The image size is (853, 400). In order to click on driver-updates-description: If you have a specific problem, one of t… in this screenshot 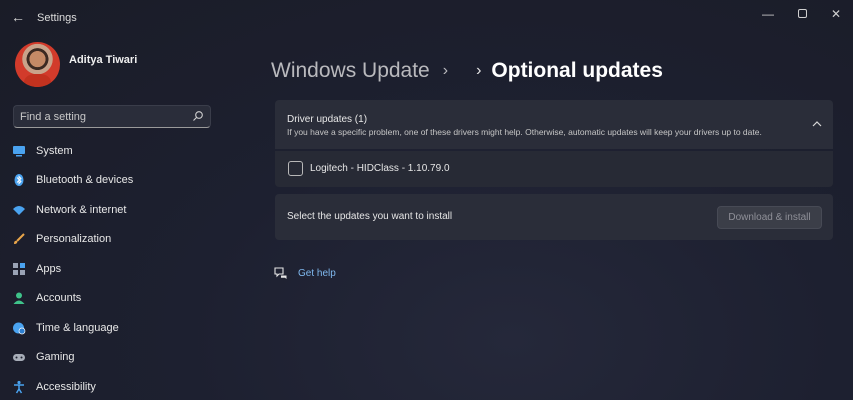, I will do `click(524, 132)`.